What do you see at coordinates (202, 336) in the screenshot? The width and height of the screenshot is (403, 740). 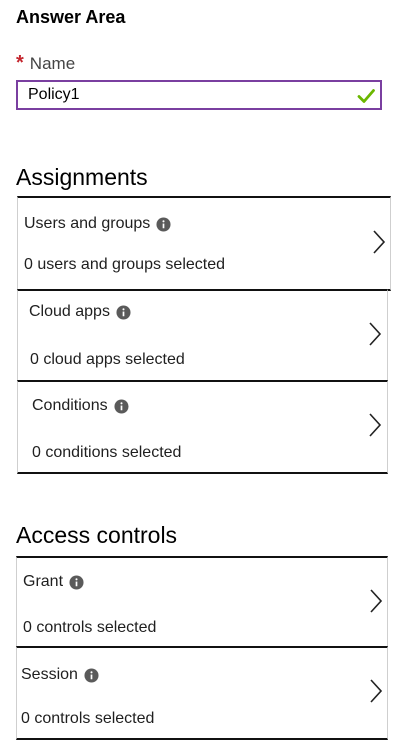 I see `cloud-apps-card: Cloud apps 0 cloud apps selected` at bounding box center [202, 336].